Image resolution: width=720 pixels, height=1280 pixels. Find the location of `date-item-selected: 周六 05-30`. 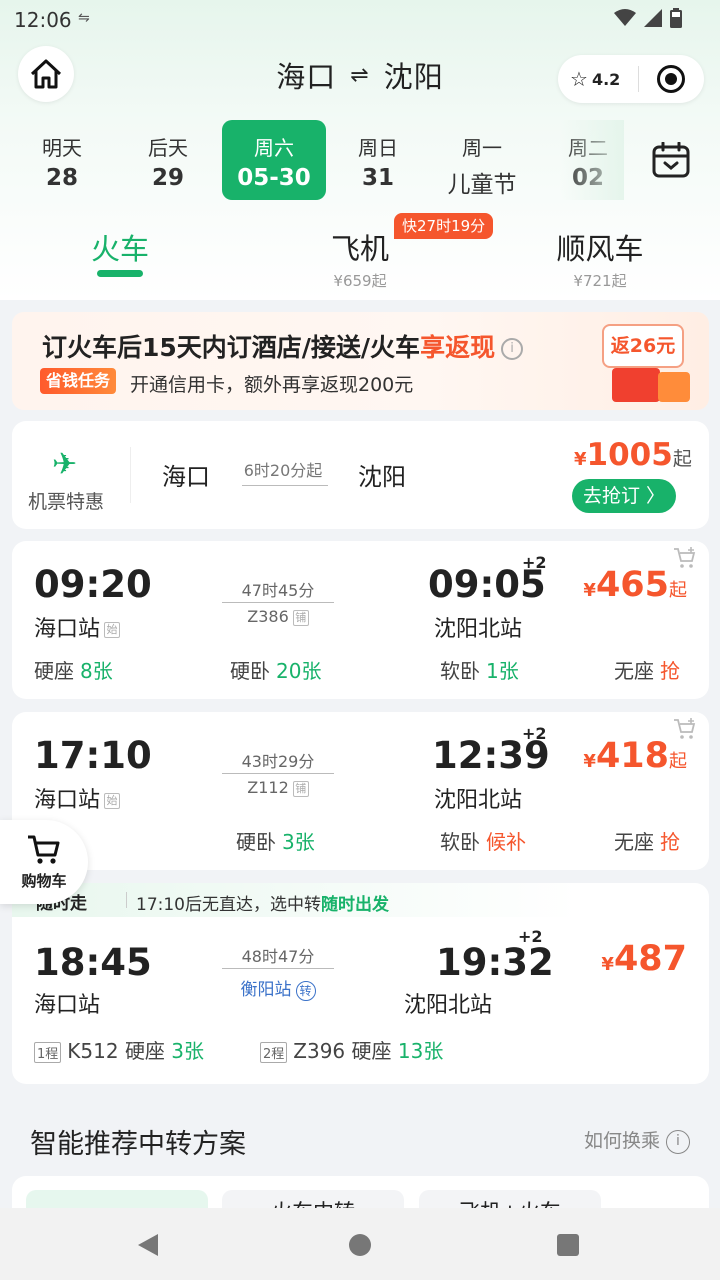

date-item-selected: 周六 05-30 is located at coordinates (274, 160).